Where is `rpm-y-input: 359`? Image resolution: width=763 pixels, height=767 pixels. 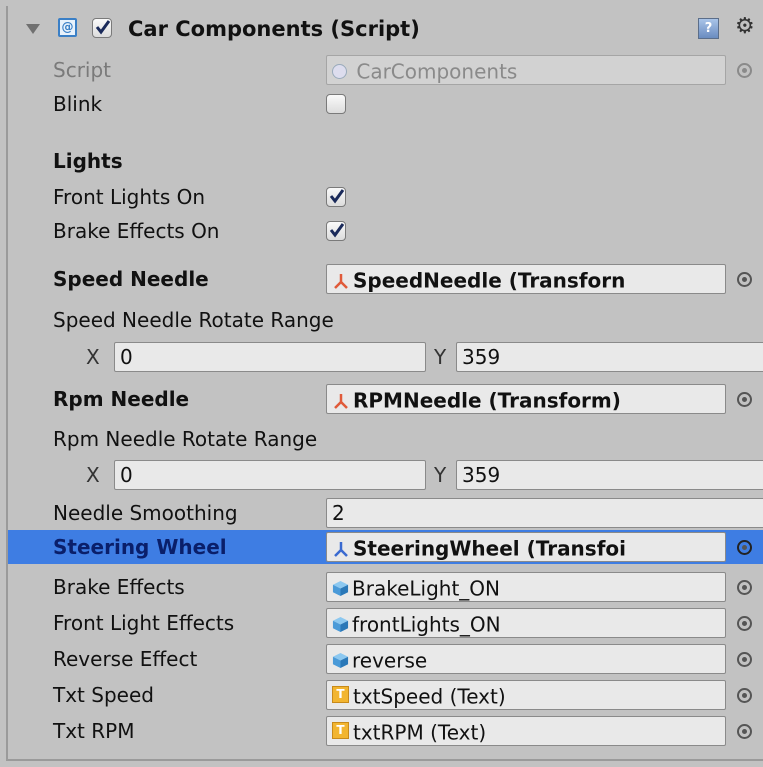 rpm-y-input: 359 is located at coordinates (609, 475).